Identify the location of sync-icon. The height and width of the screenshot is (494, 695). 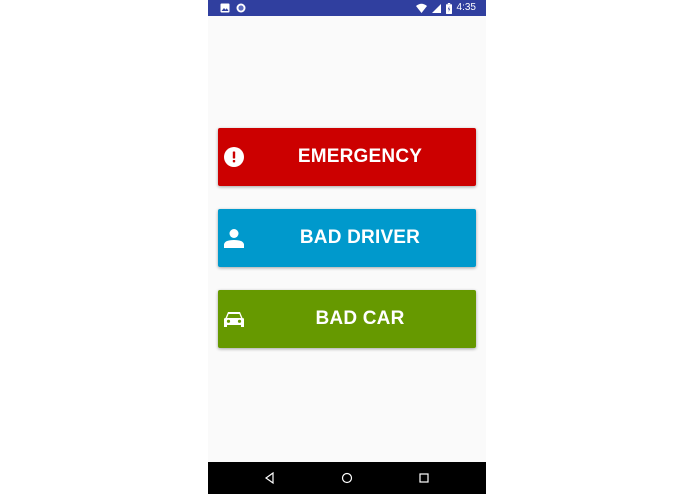
(241, 8).